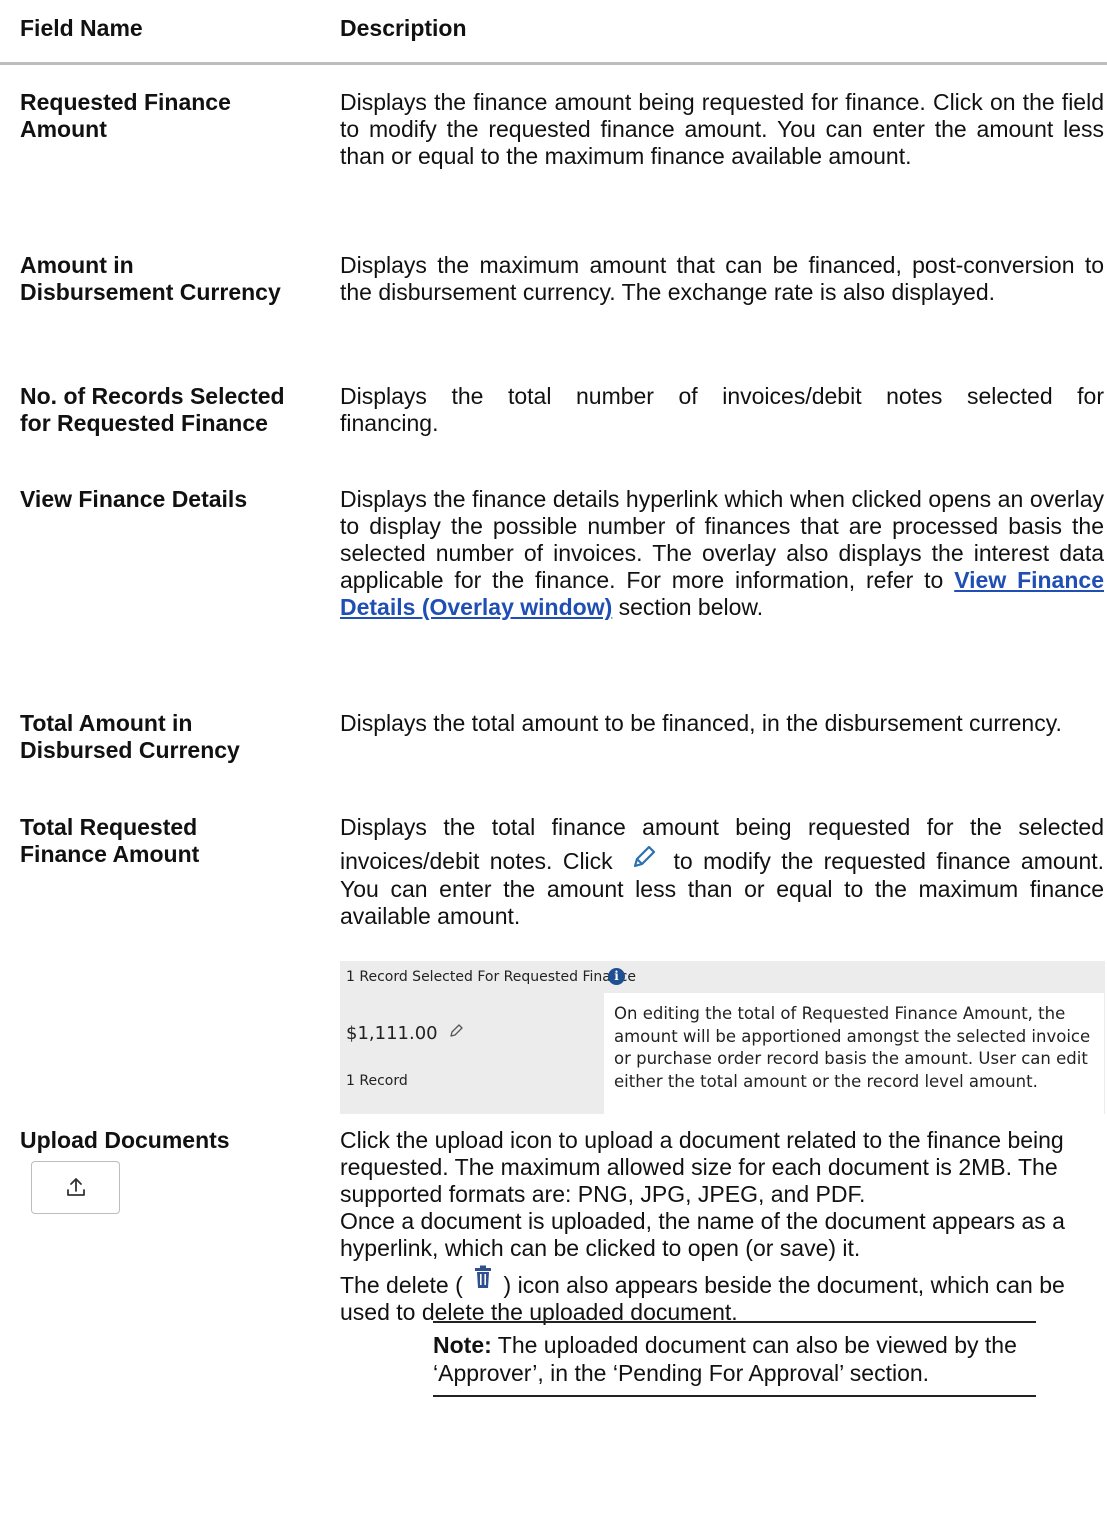  Describe the element at coordinates (130, 750) in the screenshot. I see `field-name-line2: Disbursed Currency` at that location.